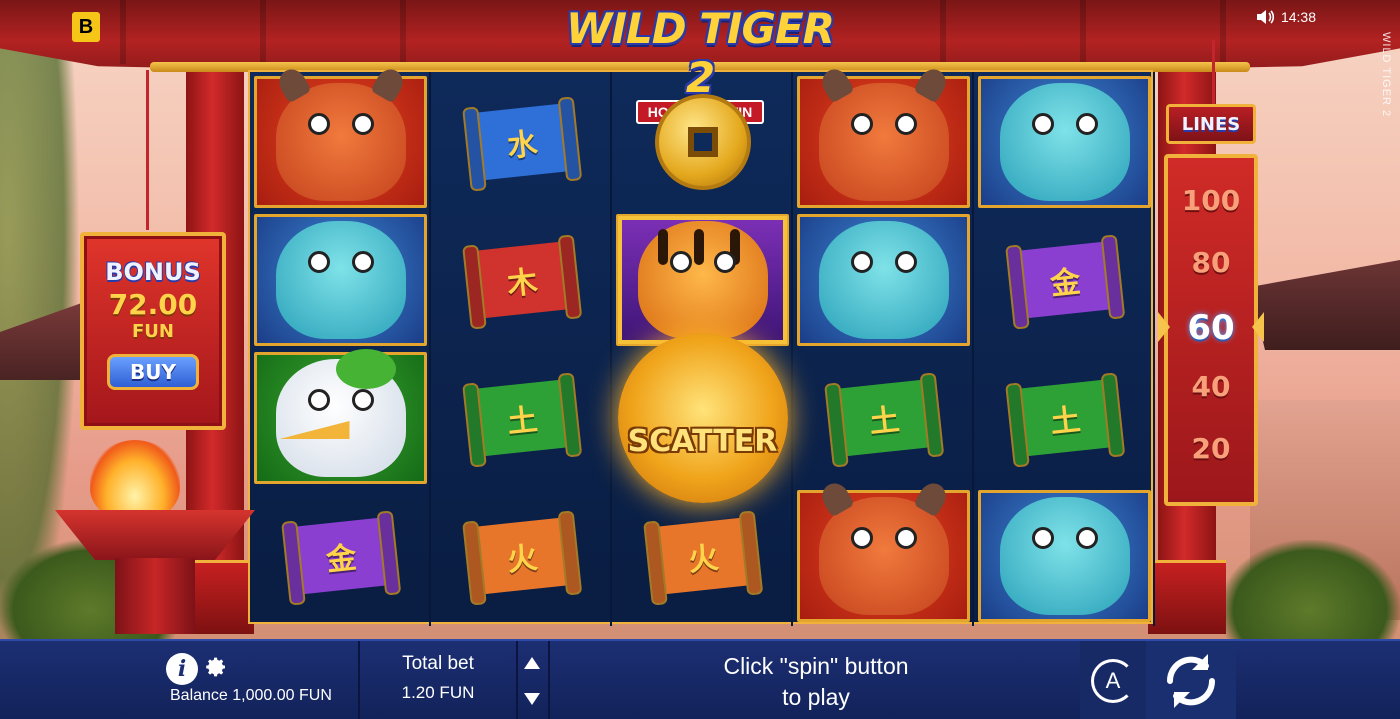  What do you see at coordinates (1298, 17) in the screenshot?
I see `clock: 14:38` at bounding box center [1298, 17].